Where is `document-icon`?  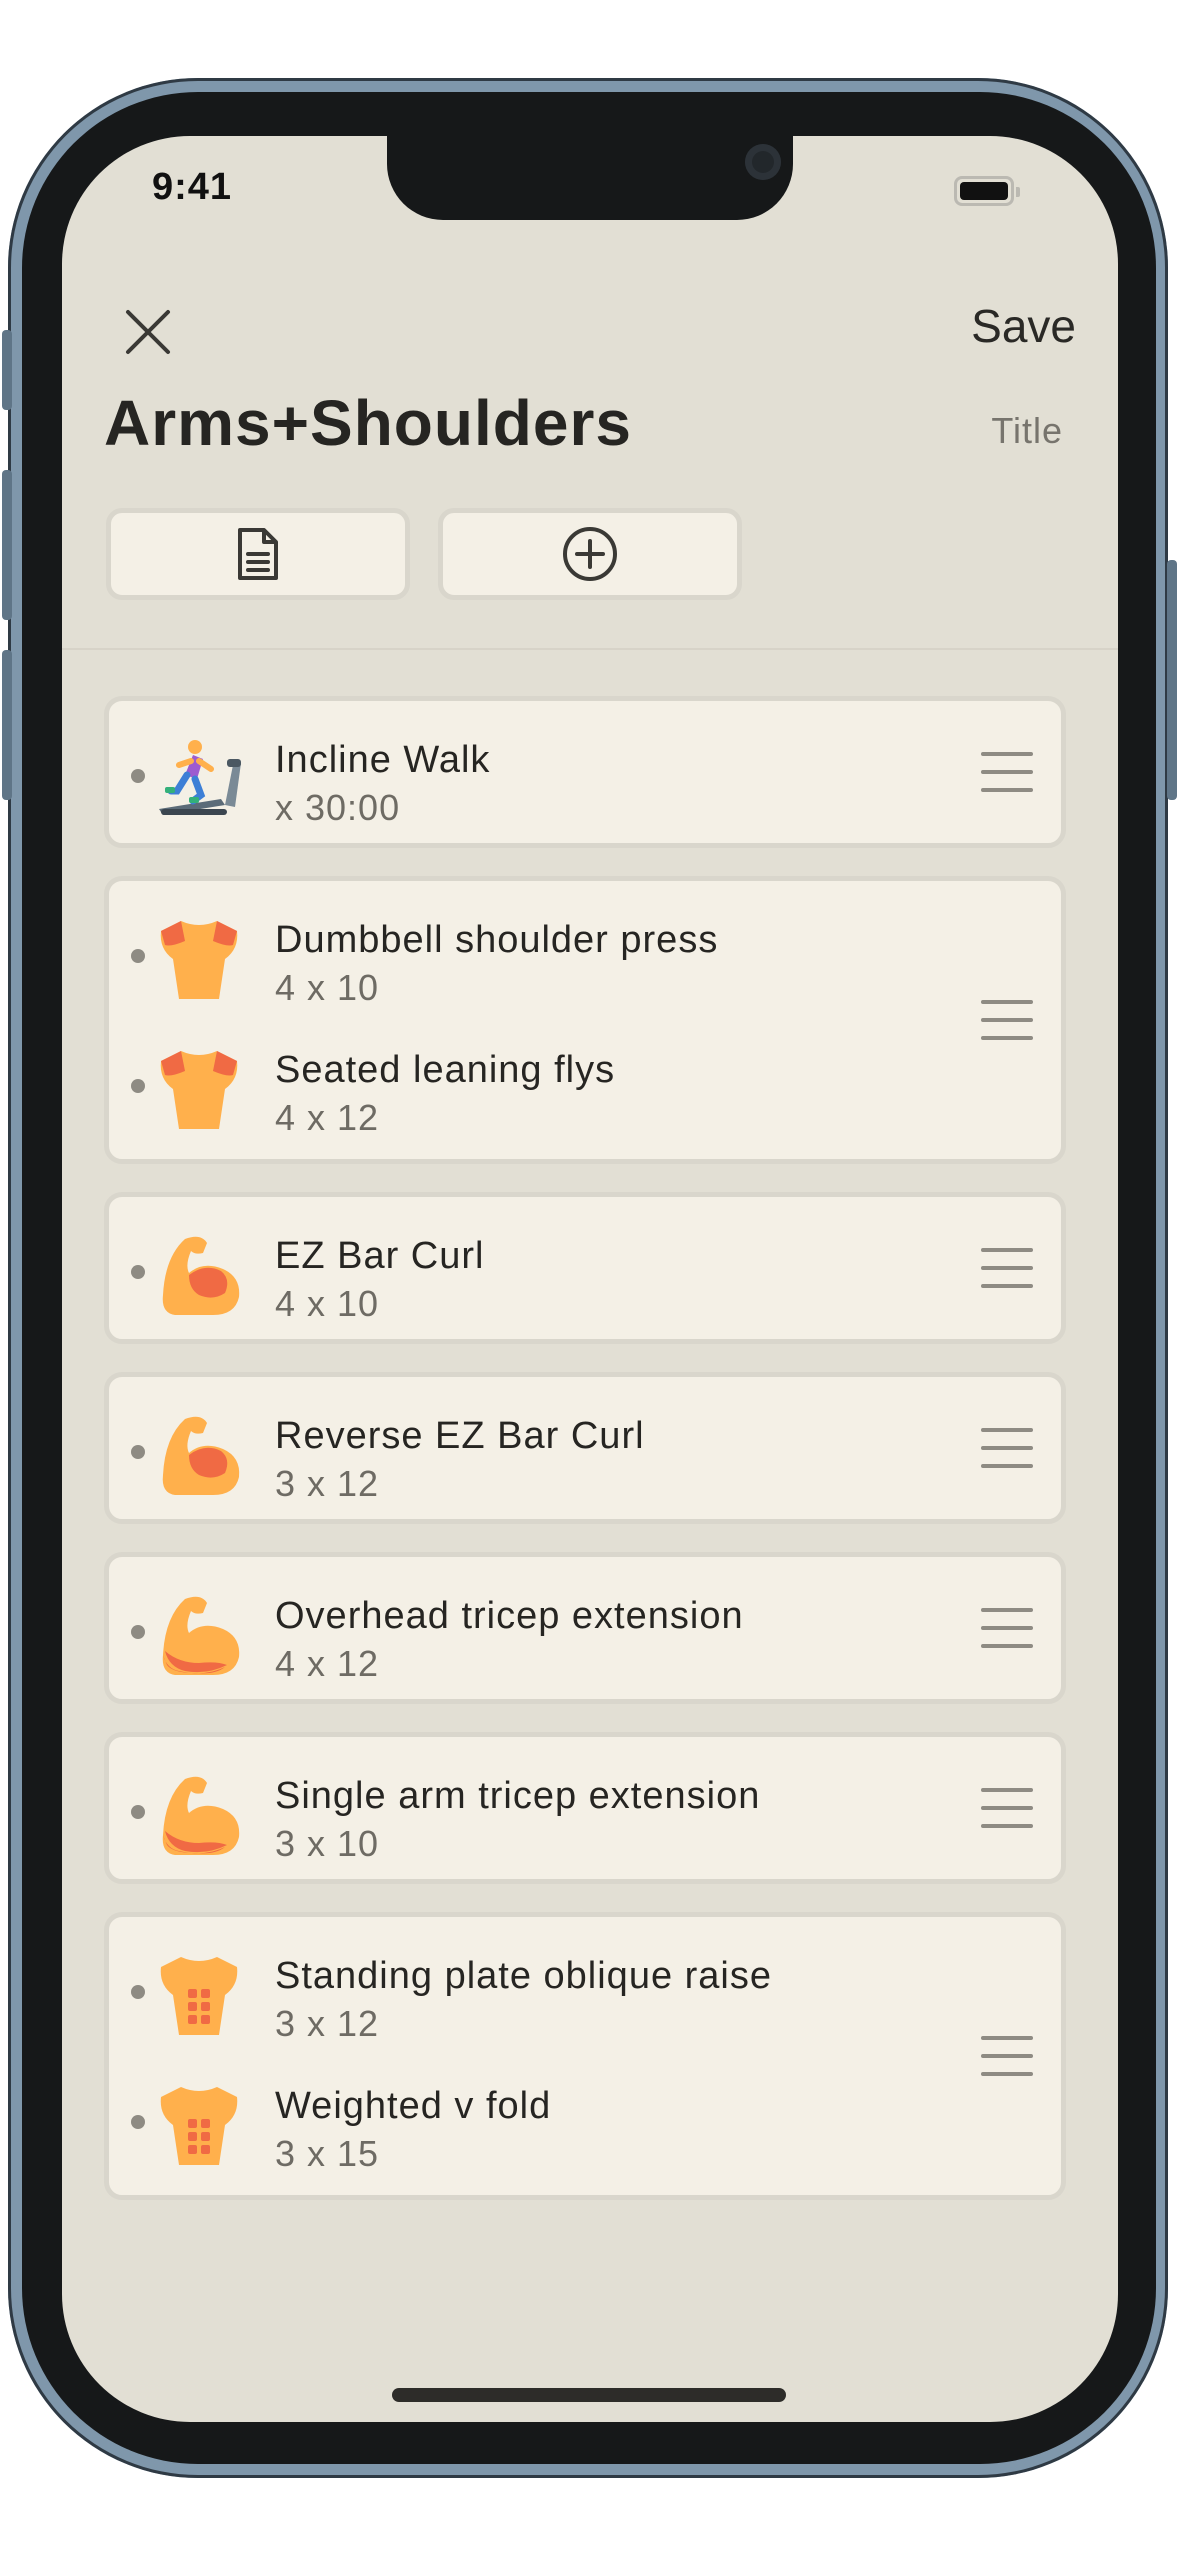
document-icon is located at coordinates (258, 554).